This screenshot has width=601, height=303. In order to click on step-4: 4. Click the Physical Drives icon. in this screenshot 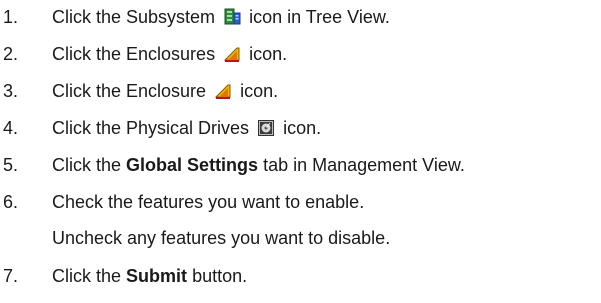, I will do `click(300, 128)`.